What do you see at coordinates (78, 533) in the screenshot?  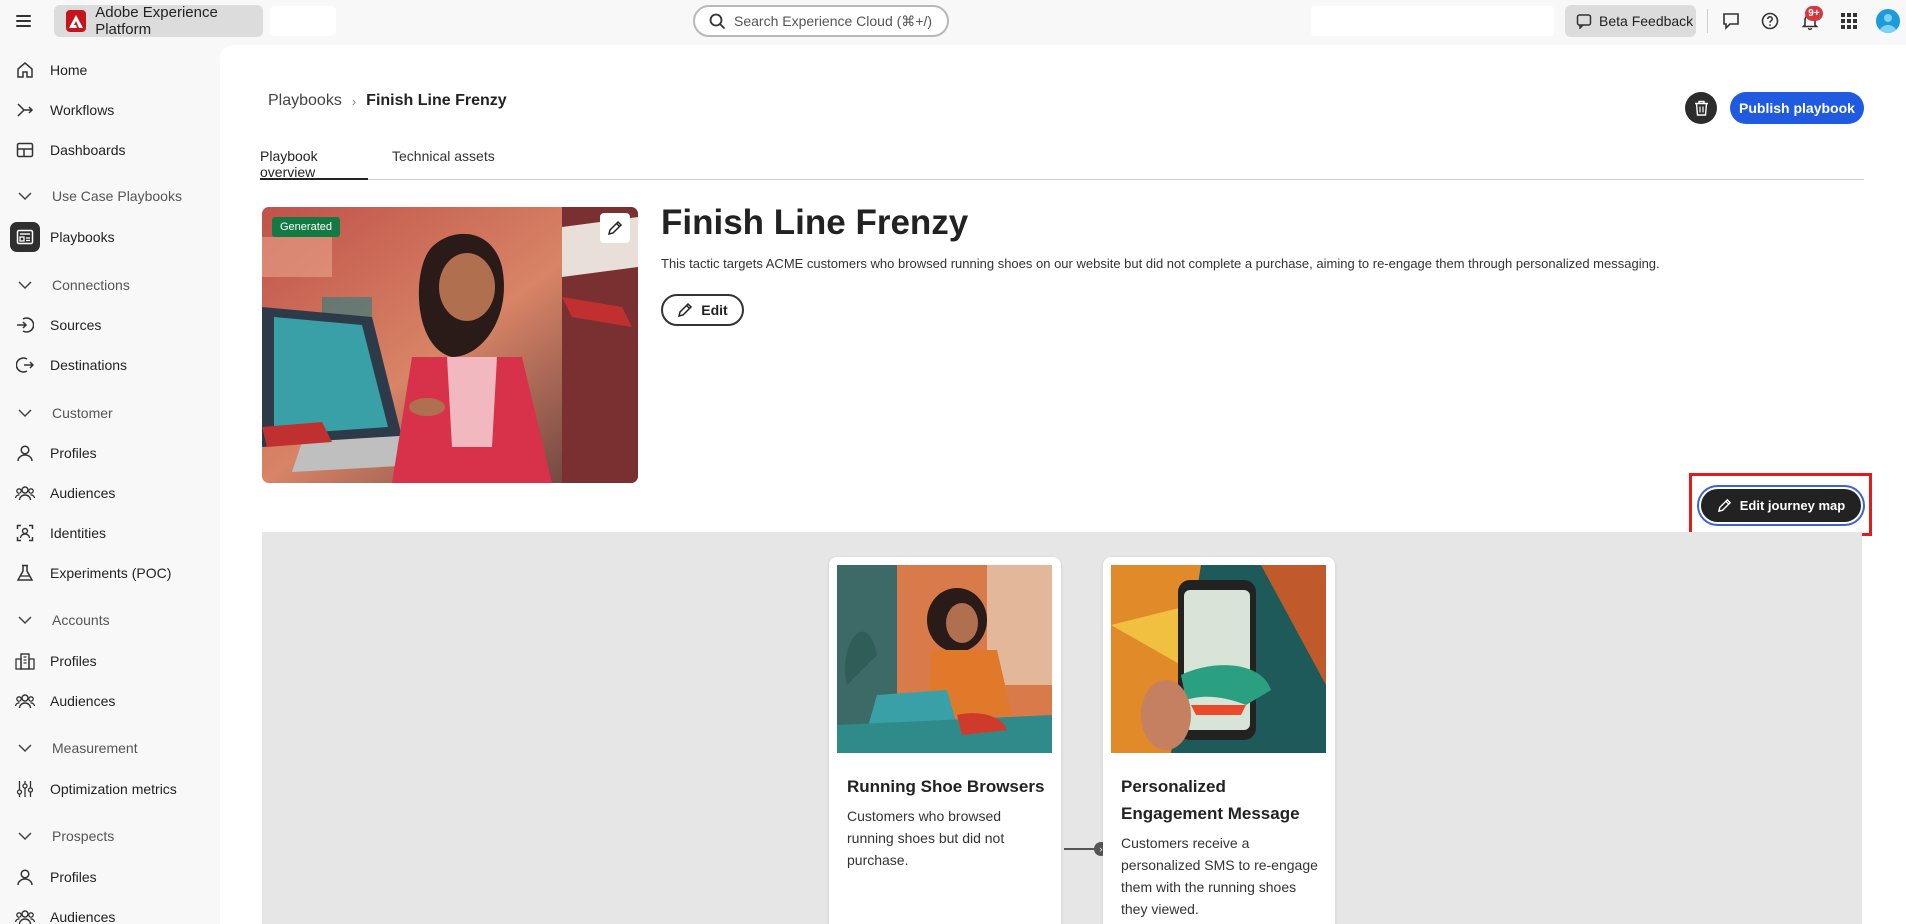 I see `sidebar-item-label: Identities` at bounding box center [78, 533].